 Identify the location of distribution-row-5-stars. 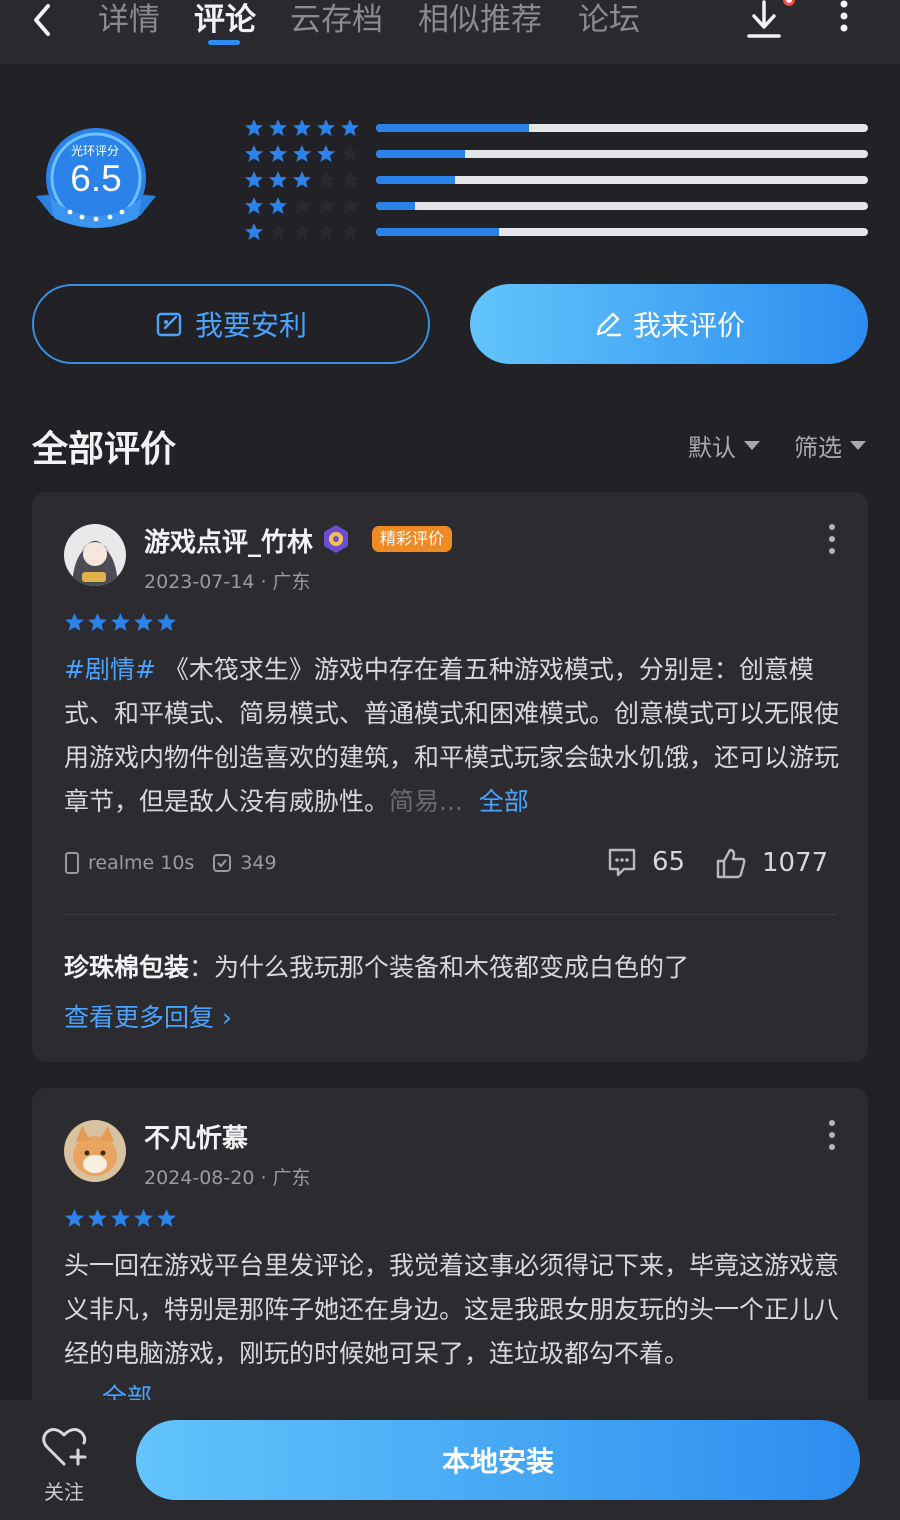
(302, 129).